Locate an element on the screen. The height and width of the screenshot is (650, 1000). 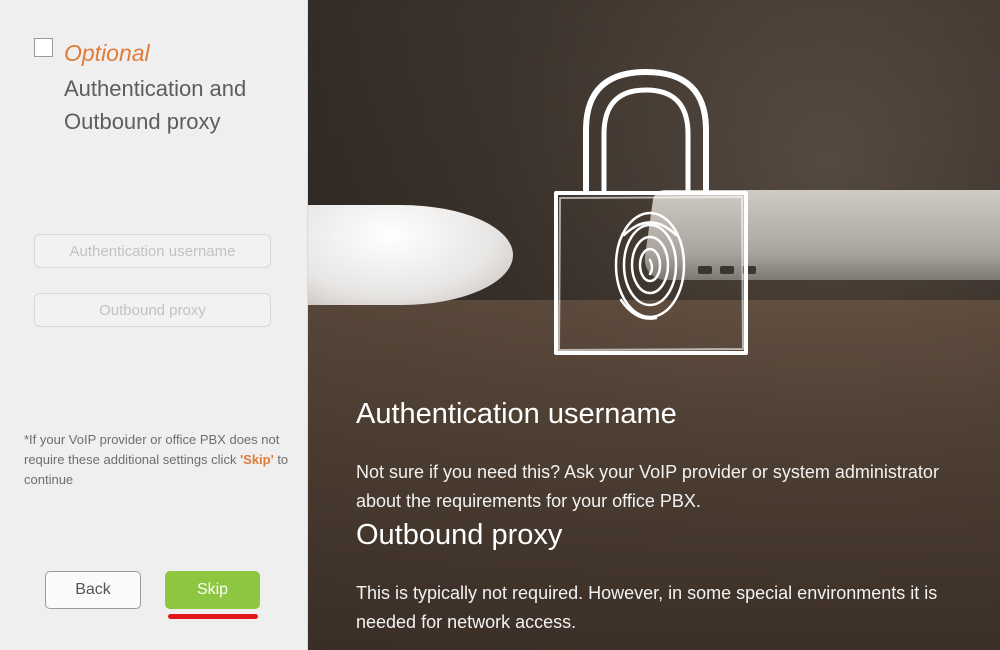
outbound-proxy-field is located at coordinates (152, 310).